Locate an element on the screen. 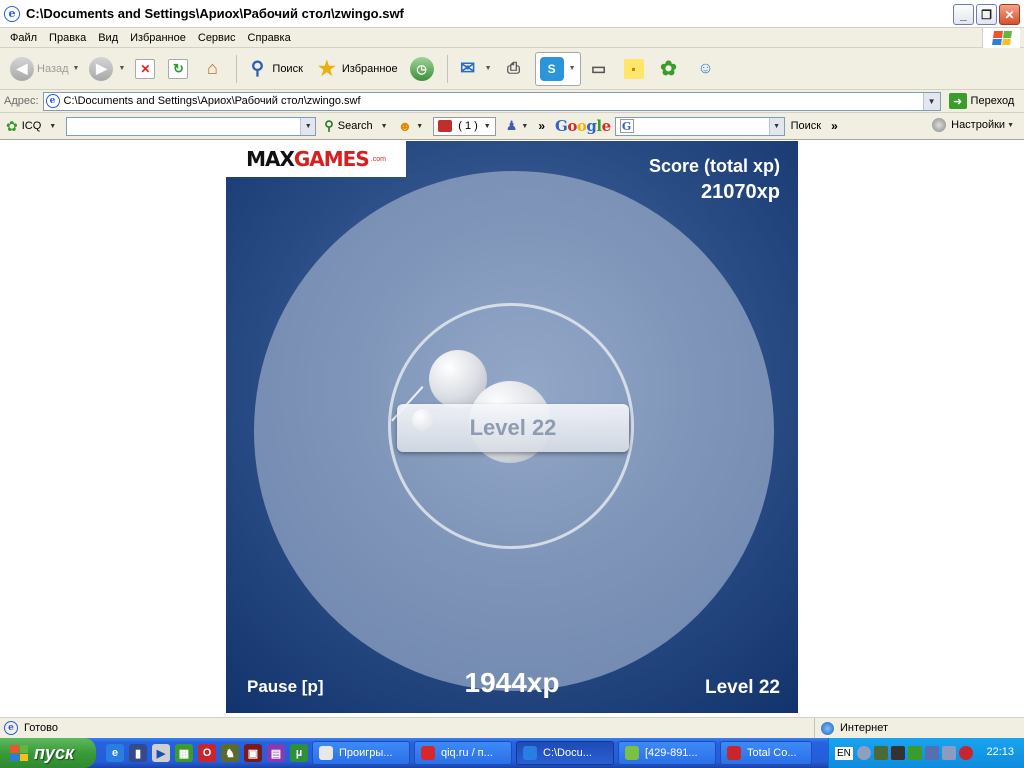 The width and height of the screenshot is (1024, 768). messenger-button: ☺ is located at coordinates (707, 69).